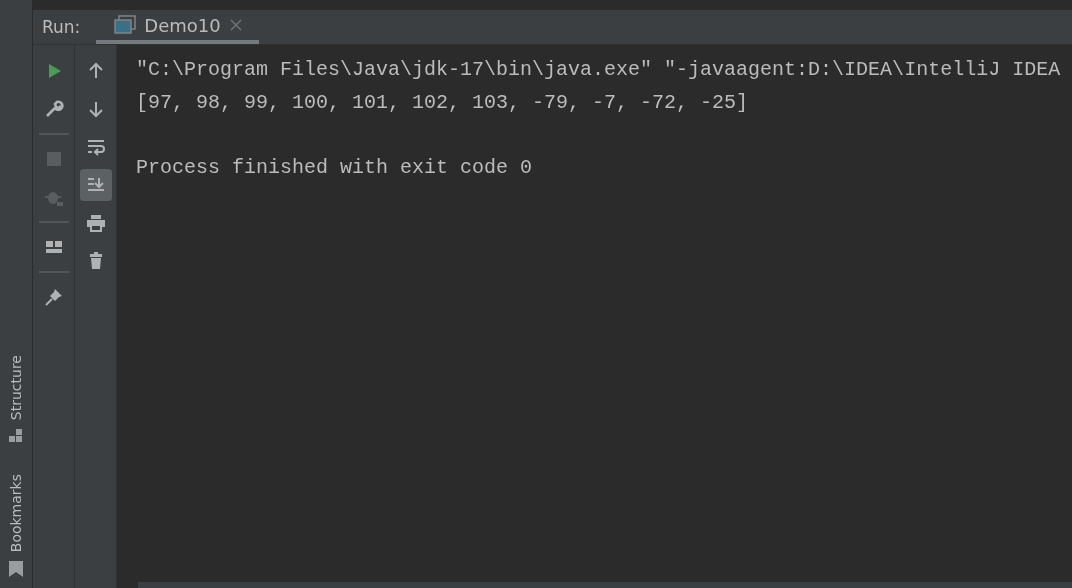 The width and height of the screenshot is (1072, 588). I want to click on printer-icon, so click(95, 223).